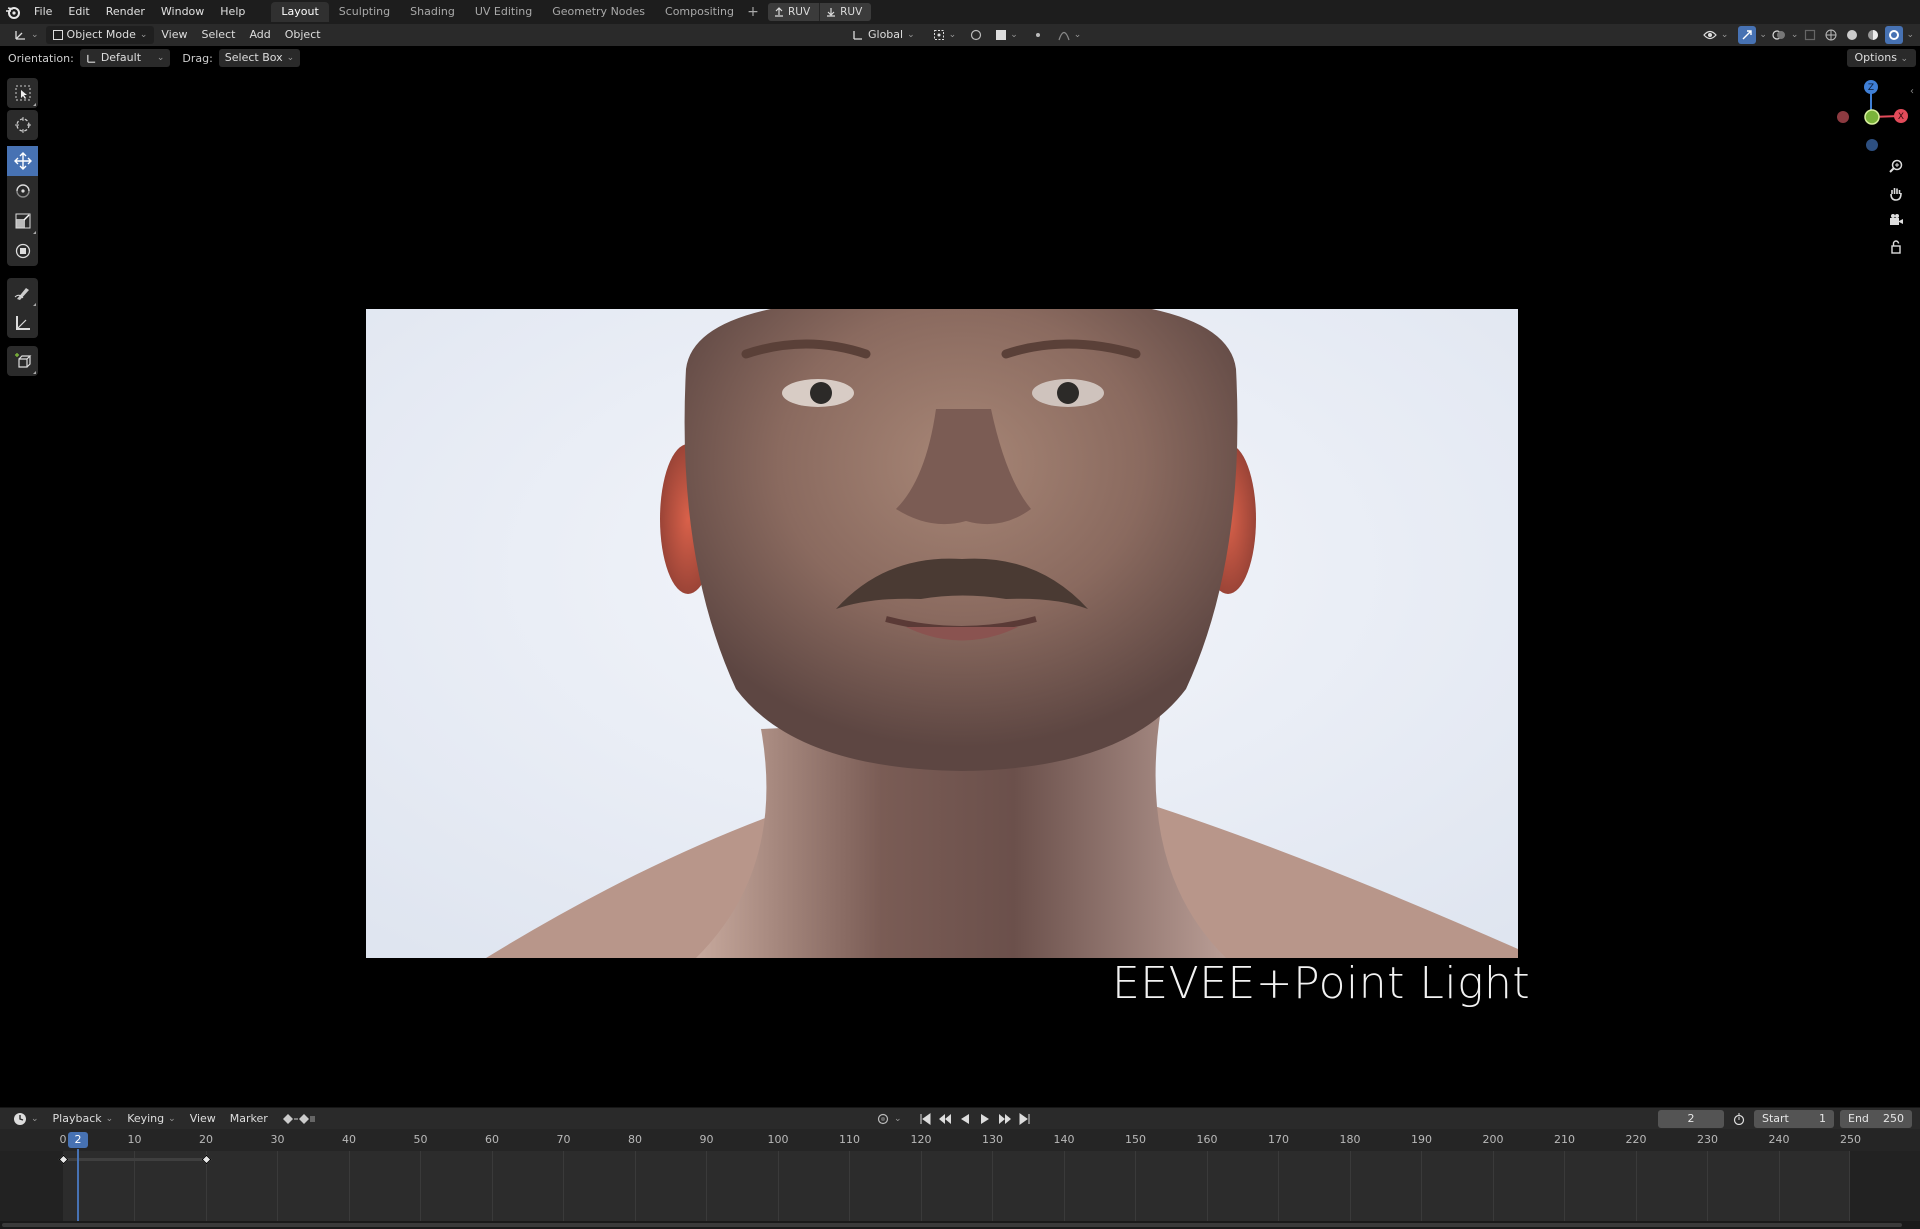  Describe the element at coordinates (925, 1119) in the screenshot. I see `jump-start-icon` at that location.